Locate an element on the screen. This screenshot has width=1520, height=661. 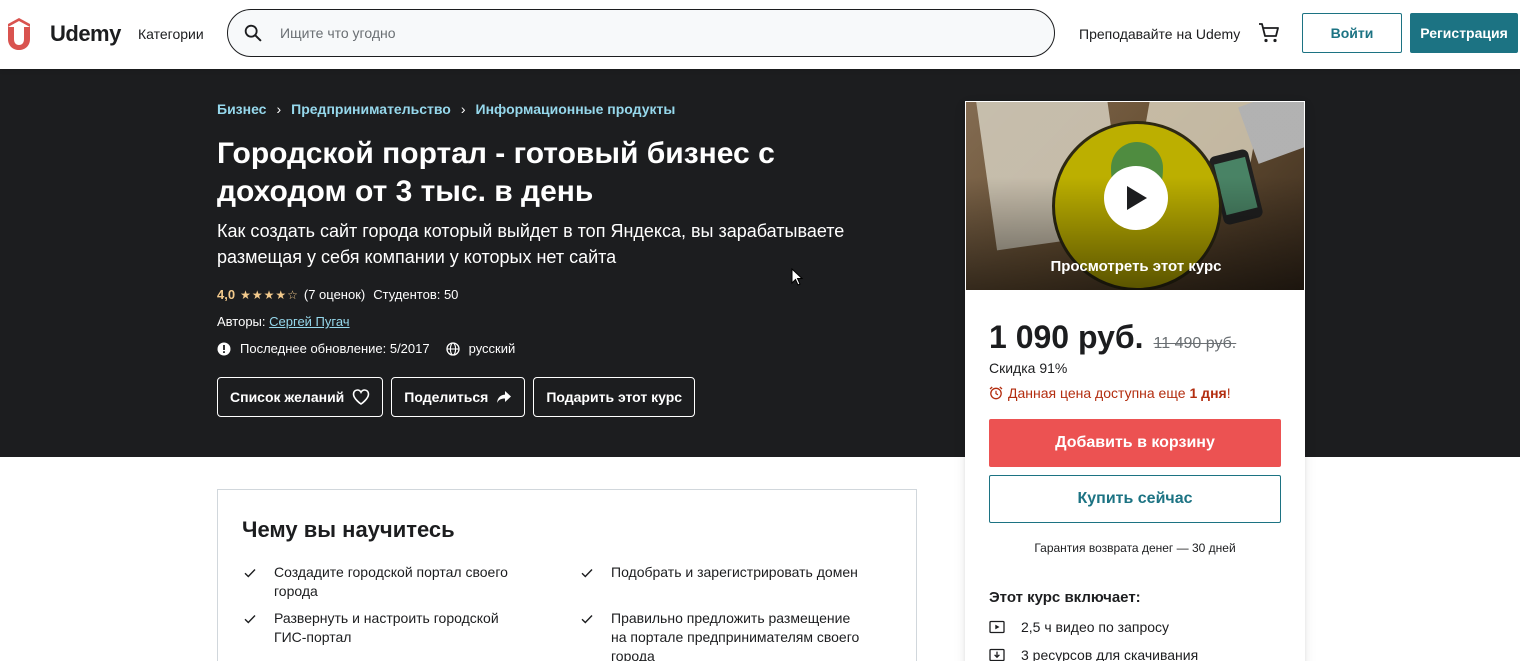
last-update: Последнее обновление: 5/2017 is located at coordinates (335, 348).